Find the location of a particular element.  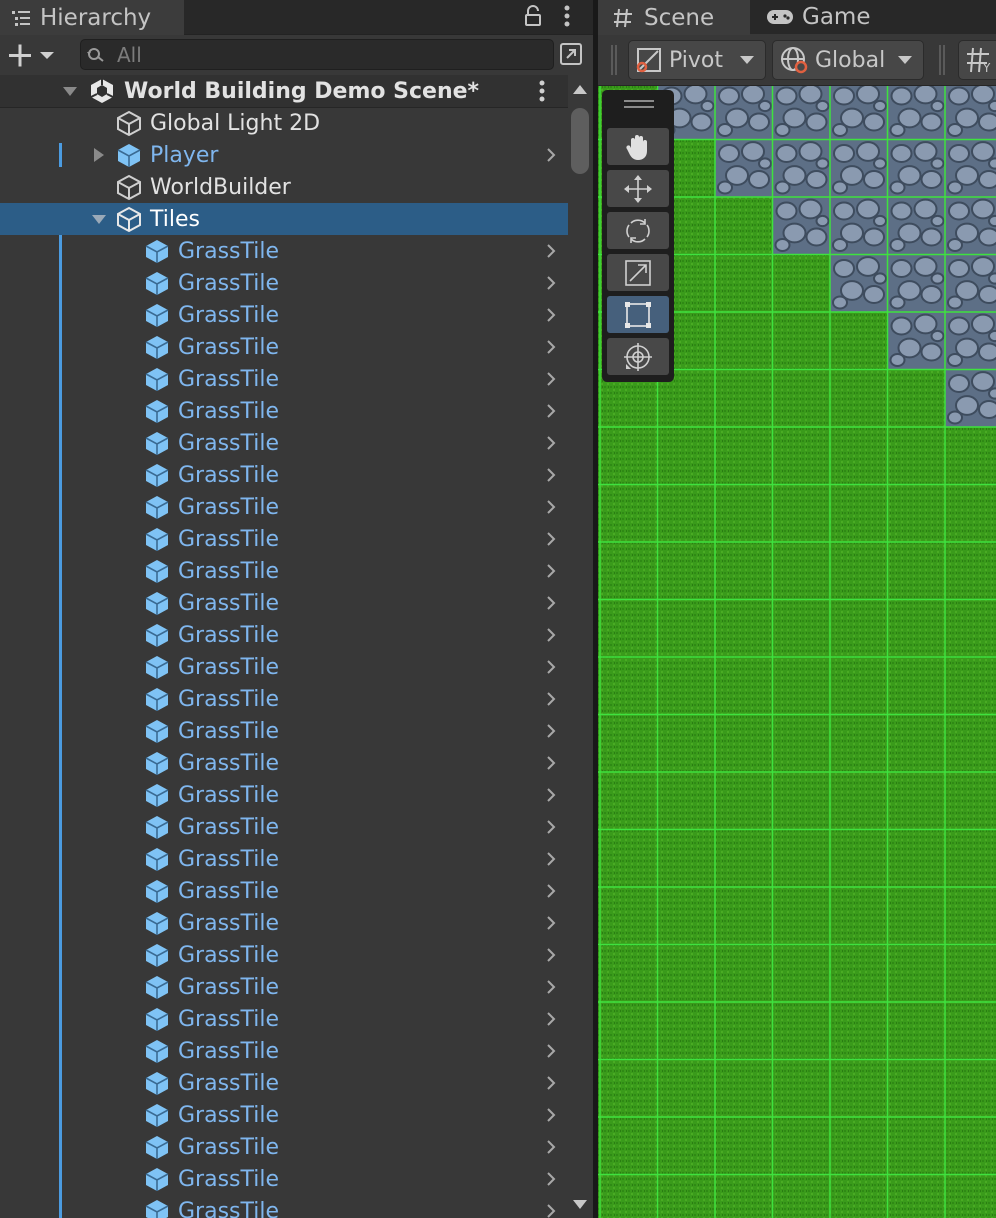

move-tool-button is located at coordinates (638, 188).